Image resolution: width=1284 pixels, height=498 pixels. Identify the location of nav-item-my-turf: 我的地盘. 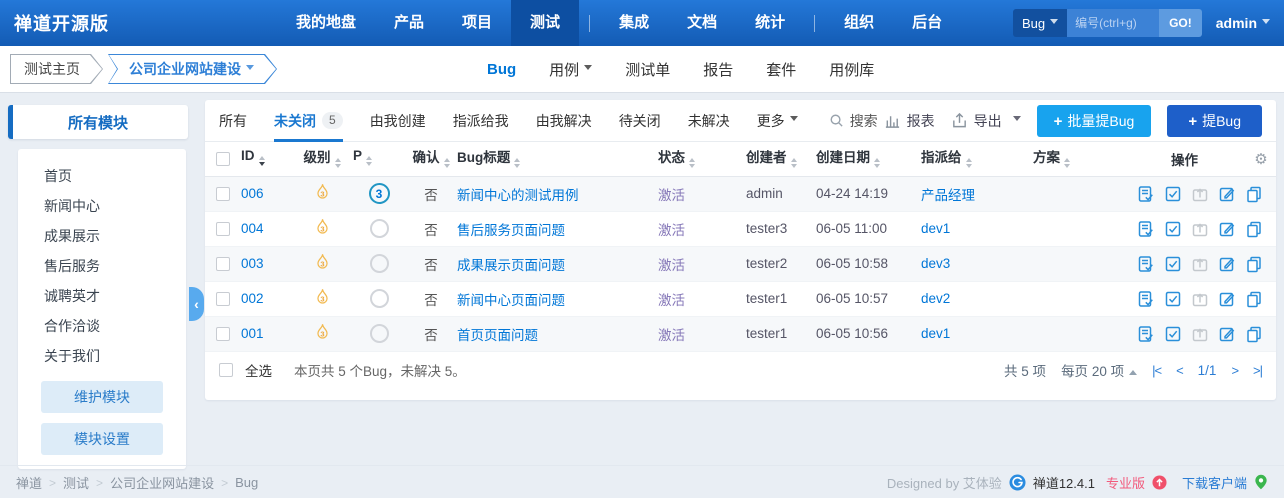
(326, 23).